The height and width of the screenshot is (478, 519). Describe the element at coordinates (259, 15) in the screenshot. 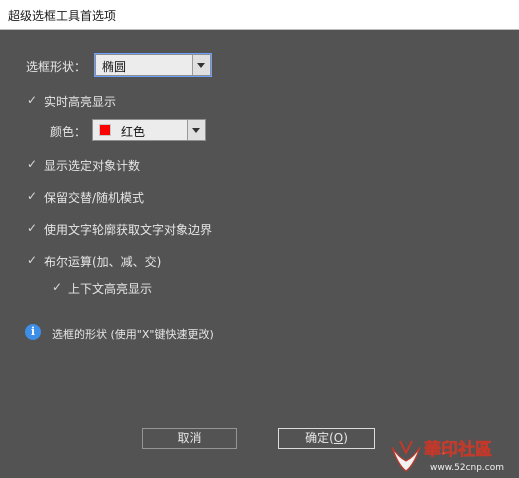

I see `title-bar: 超级选框工具首选项` at that location.